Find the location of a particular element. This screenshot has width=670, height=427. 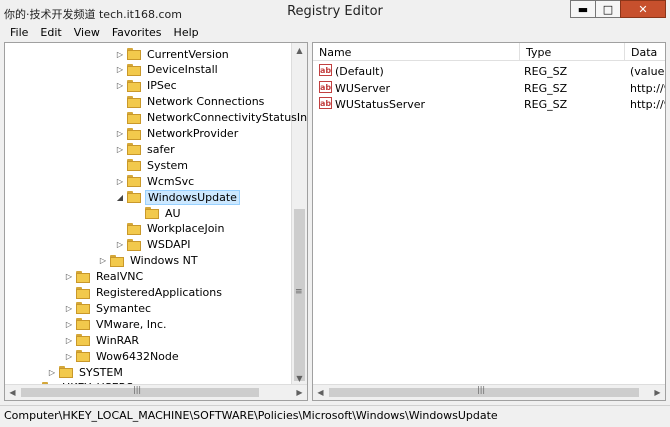

tree-node-label: CurrentVersion is located at coordinates (188, 54).